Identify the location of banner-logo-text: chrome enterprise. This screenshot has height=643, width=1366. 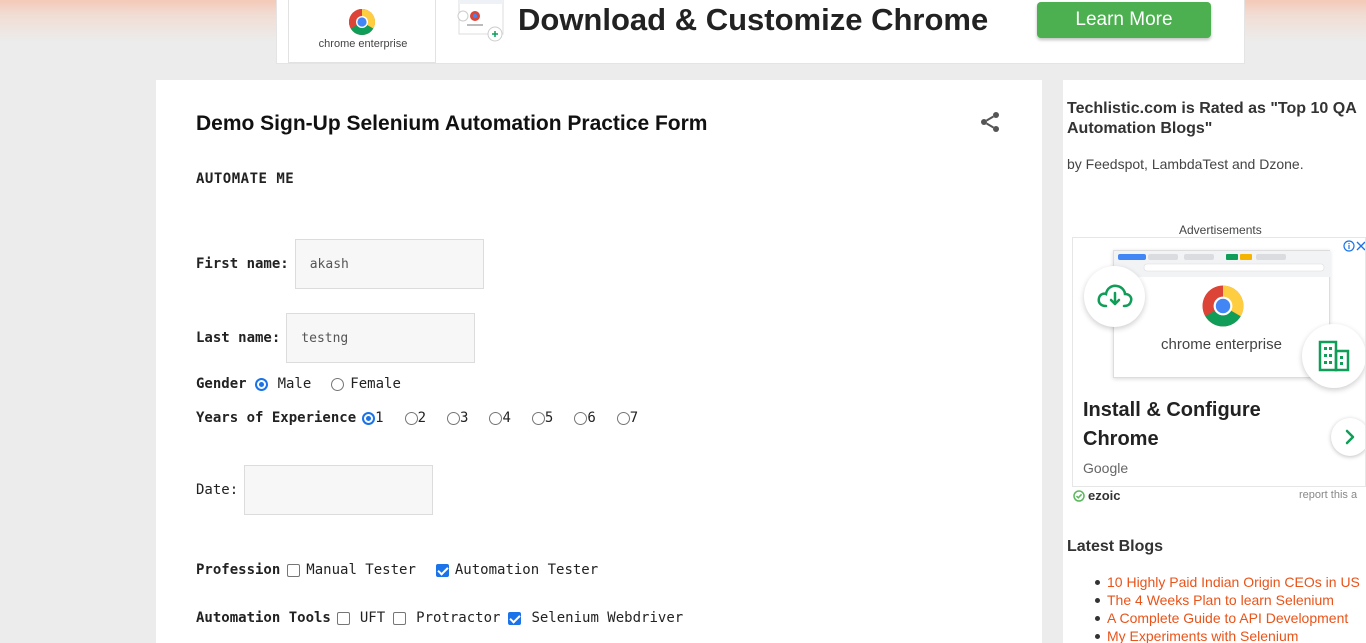
(363, 44).